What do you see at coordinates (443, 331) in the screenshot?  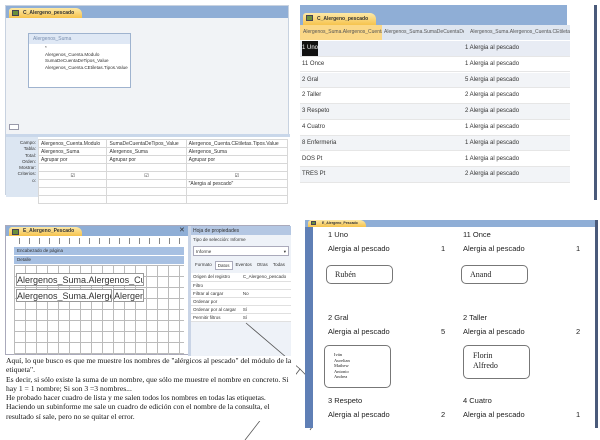 I see `label-count: 5` at bounding box center [443, 331].